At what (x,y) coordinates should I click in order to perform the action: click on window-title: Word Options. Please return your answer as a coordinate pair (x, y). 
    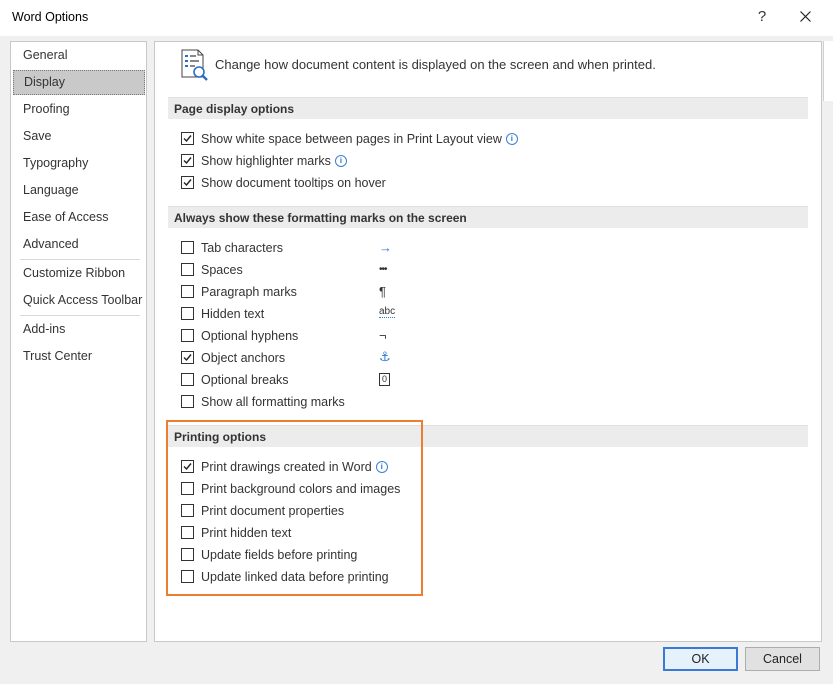
    Looking at the image, I should click on (50, 17).